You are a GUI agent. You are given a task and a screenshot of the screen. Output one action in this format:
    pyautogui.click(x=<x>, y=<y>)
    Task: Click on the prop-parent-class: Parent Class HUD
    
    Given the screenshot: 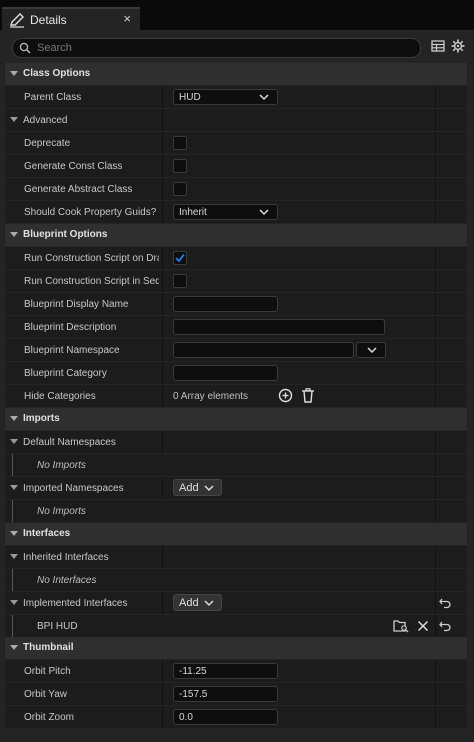 What is the action you would take?
    pyautogui.click(x=236, y=97)
    